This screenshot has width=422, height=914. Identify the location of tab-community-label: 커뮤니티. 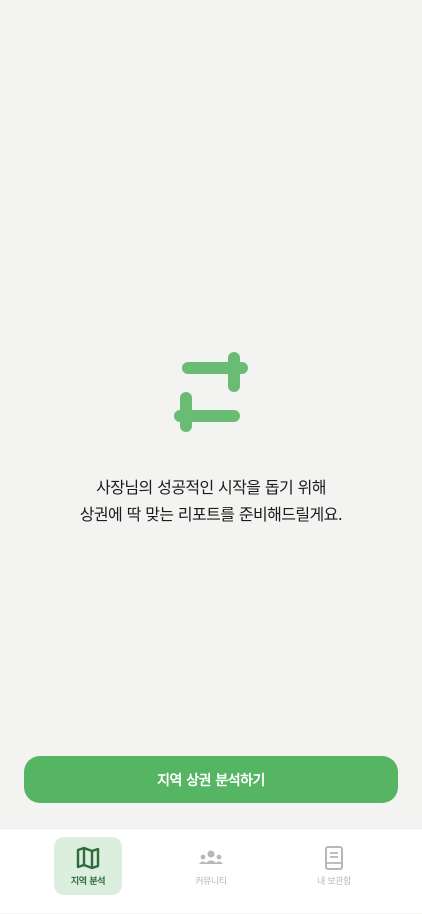
(211, 882).